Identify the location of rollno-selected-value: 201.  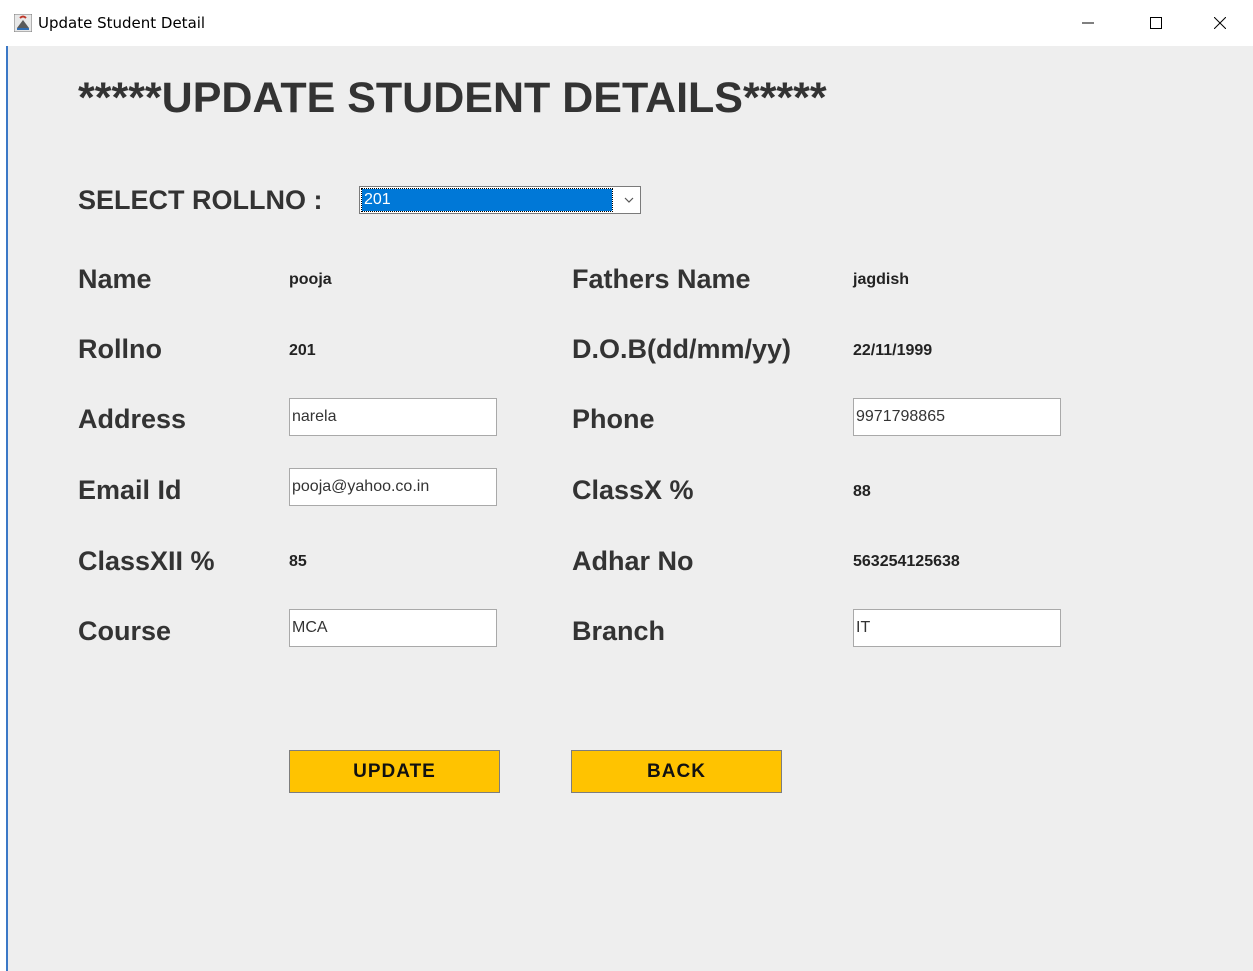
(487, 200).